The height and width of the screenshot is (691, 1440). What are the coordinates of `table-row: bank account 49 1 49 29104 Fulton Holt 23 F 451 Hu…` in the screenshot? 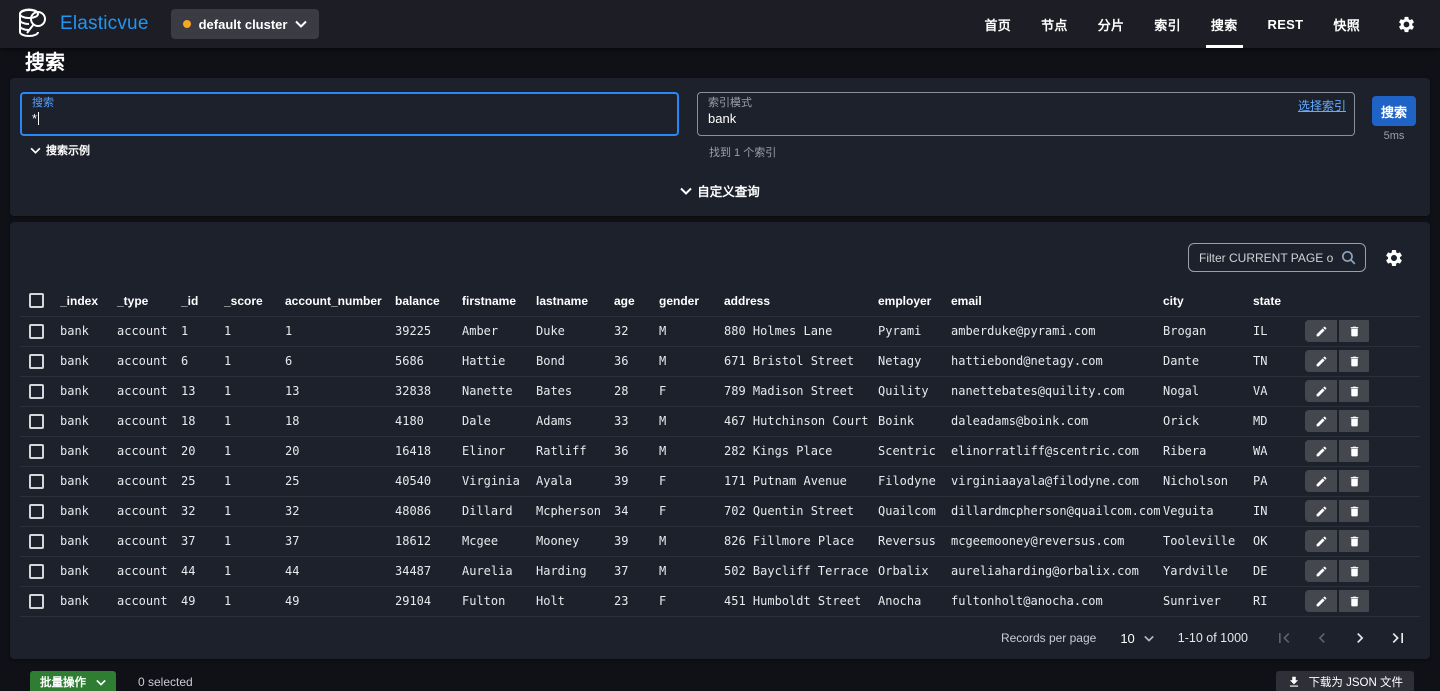 It's located at (720, 601).